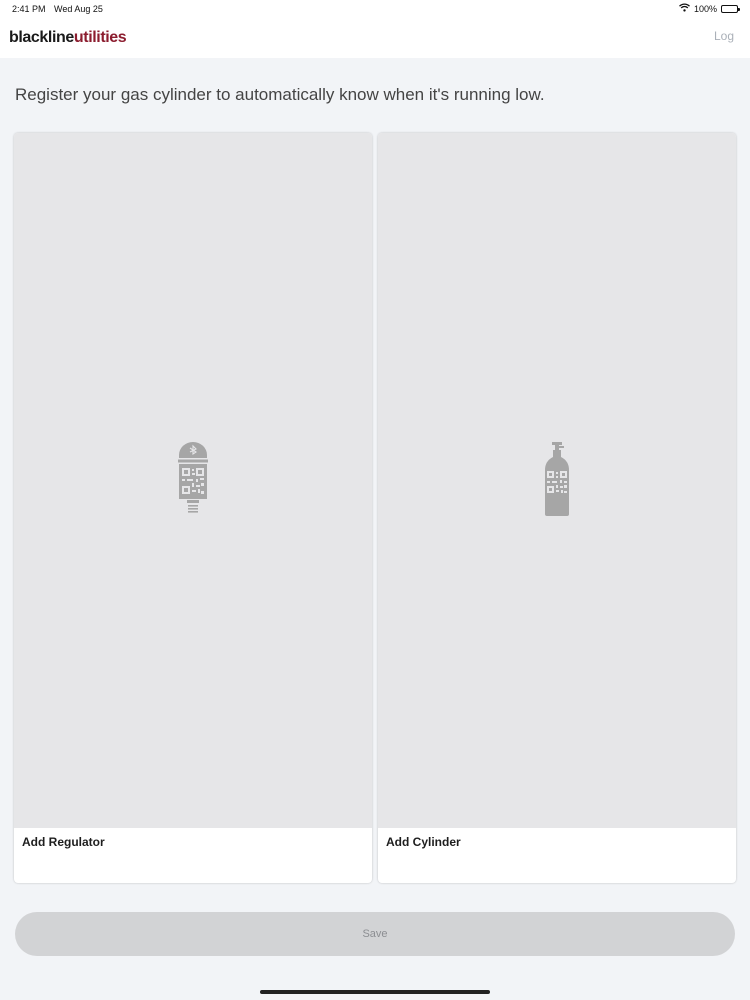  I want to click on home-indicator, so click(375, 992).